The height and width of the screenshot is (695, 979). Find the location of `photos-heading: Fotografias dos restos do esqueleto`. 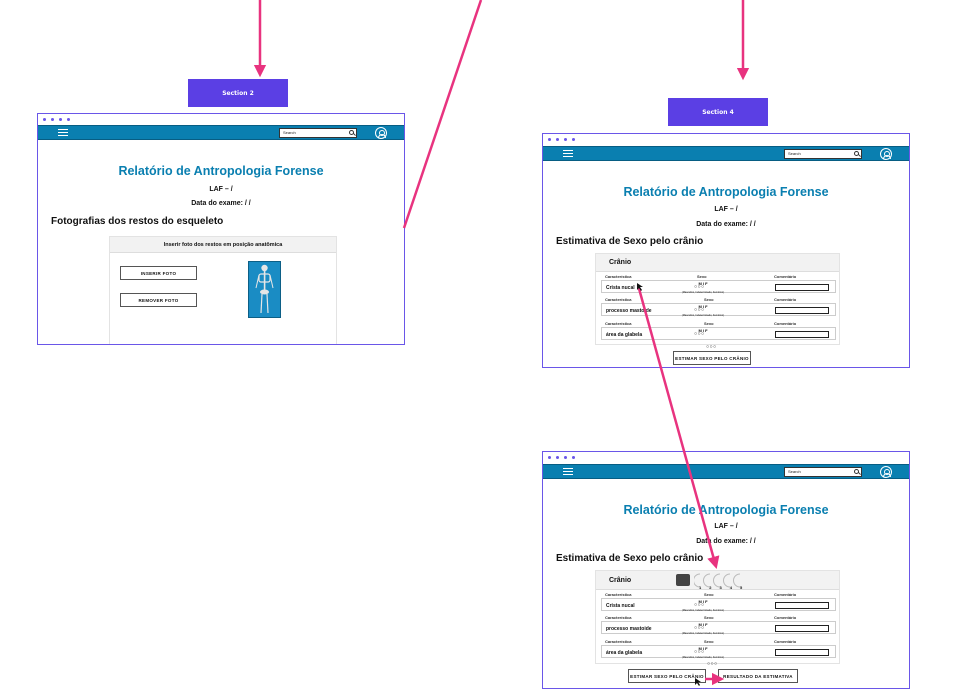

photos-heading: Fotografias dos restos do esqueleto is located at coordinates (137, 221).